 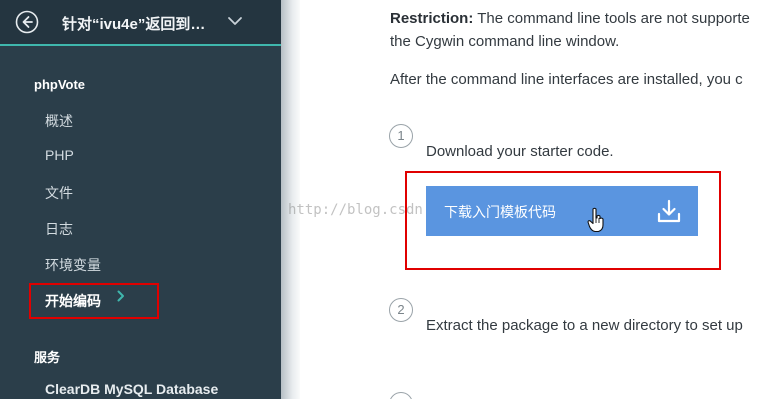 What do you see at coordinates (401, 310) in the screenshot?
I see `step-number-2: 2` at bounding box center [401, 310].